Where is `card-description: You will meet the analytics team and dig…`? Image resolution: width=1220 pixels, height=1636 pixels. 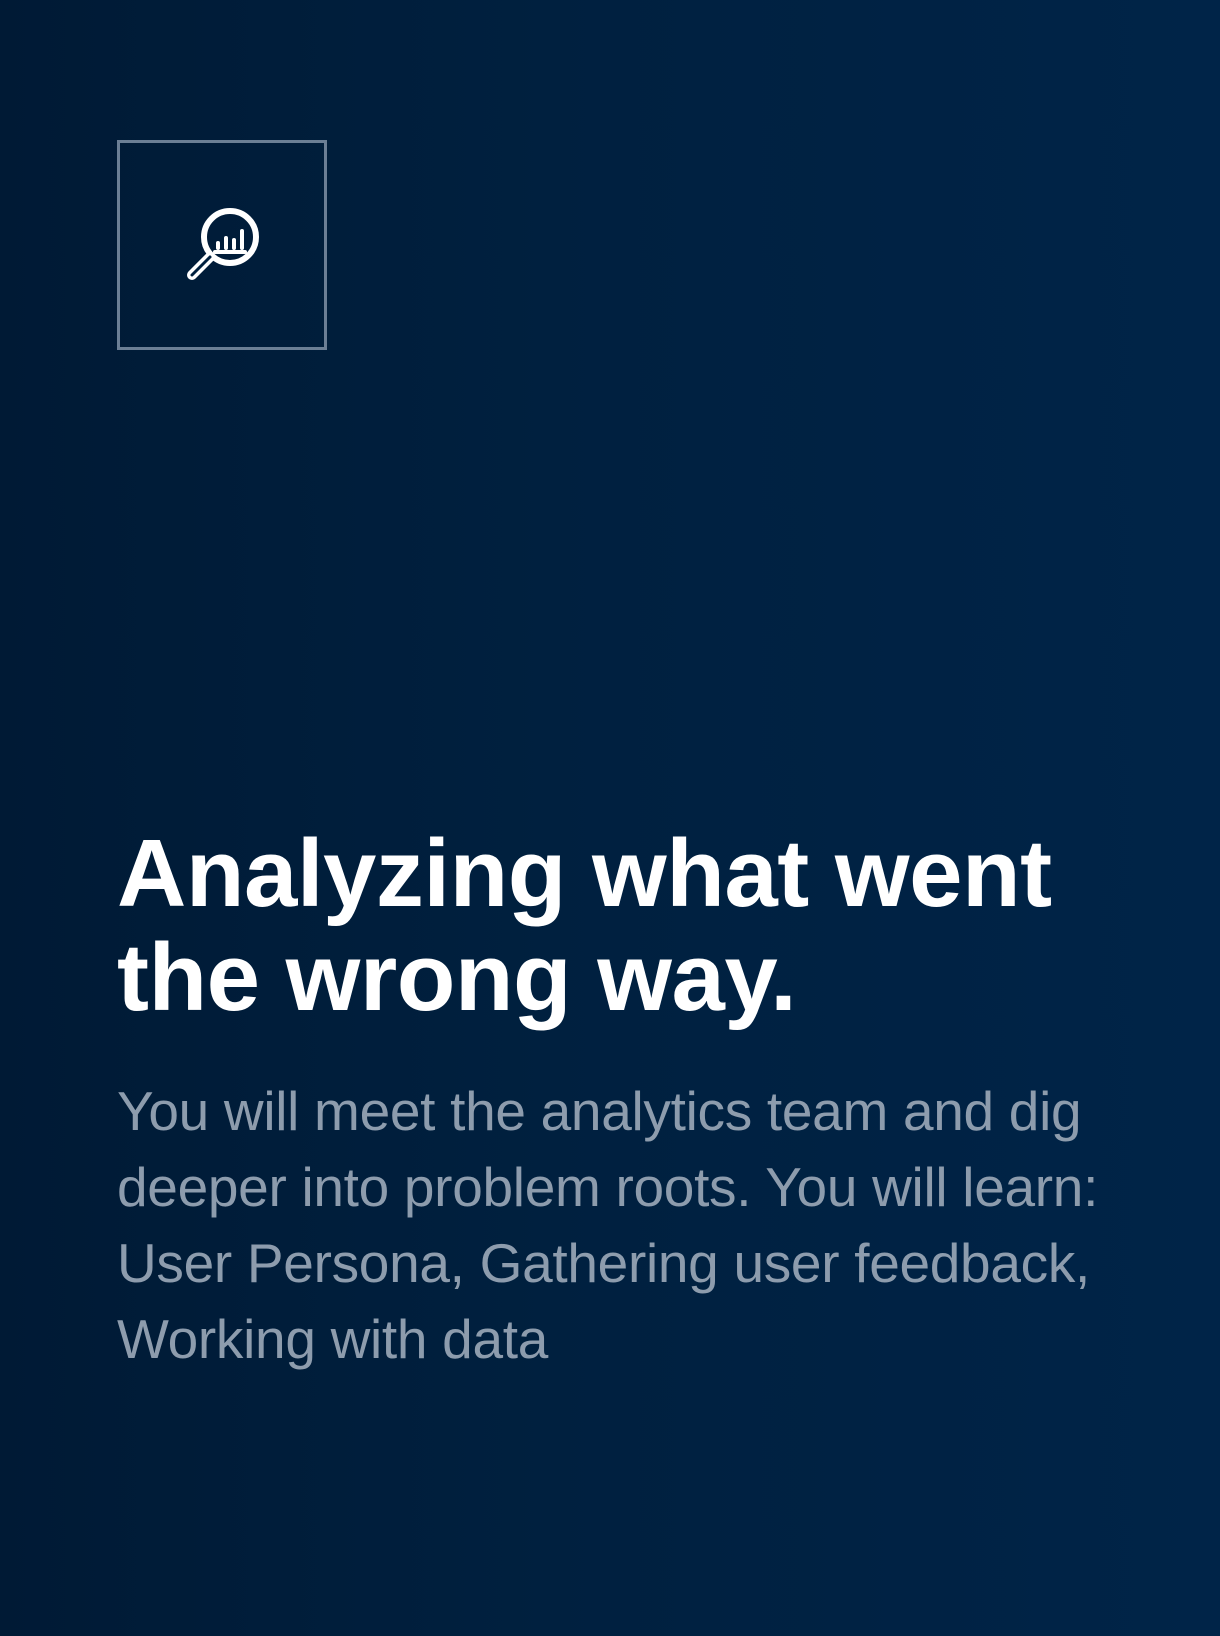
card-description: You will meet the analytics team and dig… is located at coordinates (608, 1225).